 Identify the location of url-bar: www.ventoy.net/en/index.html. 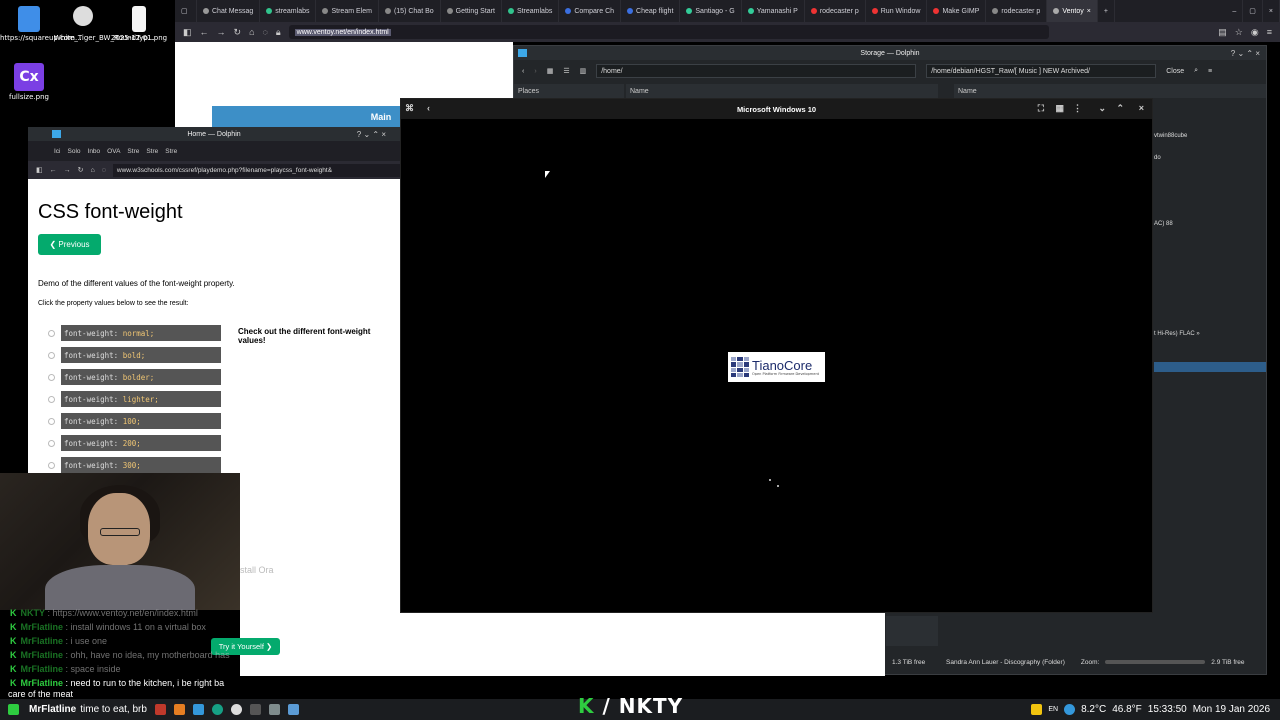
(668, 32).